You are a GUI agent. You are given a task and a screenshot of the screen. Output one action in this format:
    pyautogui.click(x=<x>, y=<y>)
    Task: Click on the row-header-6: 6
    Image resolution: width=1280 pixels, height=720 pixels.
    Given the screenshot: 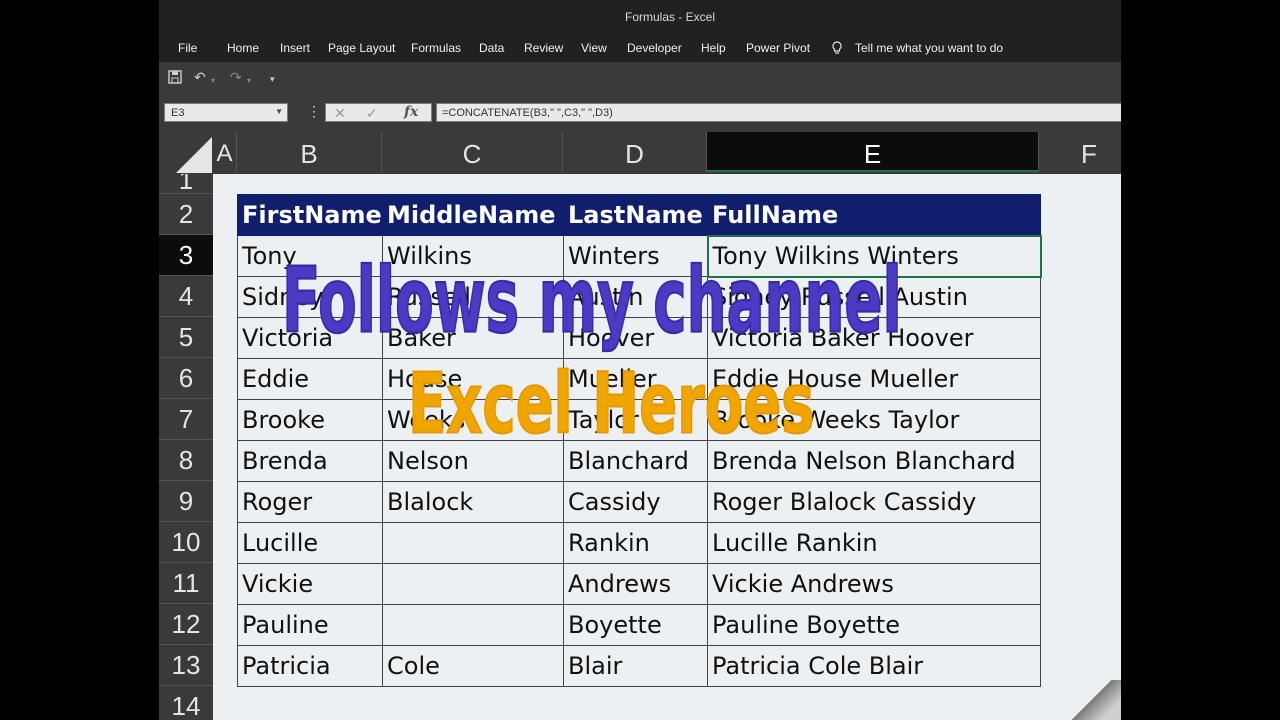 What is the action you would take?
    pyautogui.click(x=186, y=378)
    